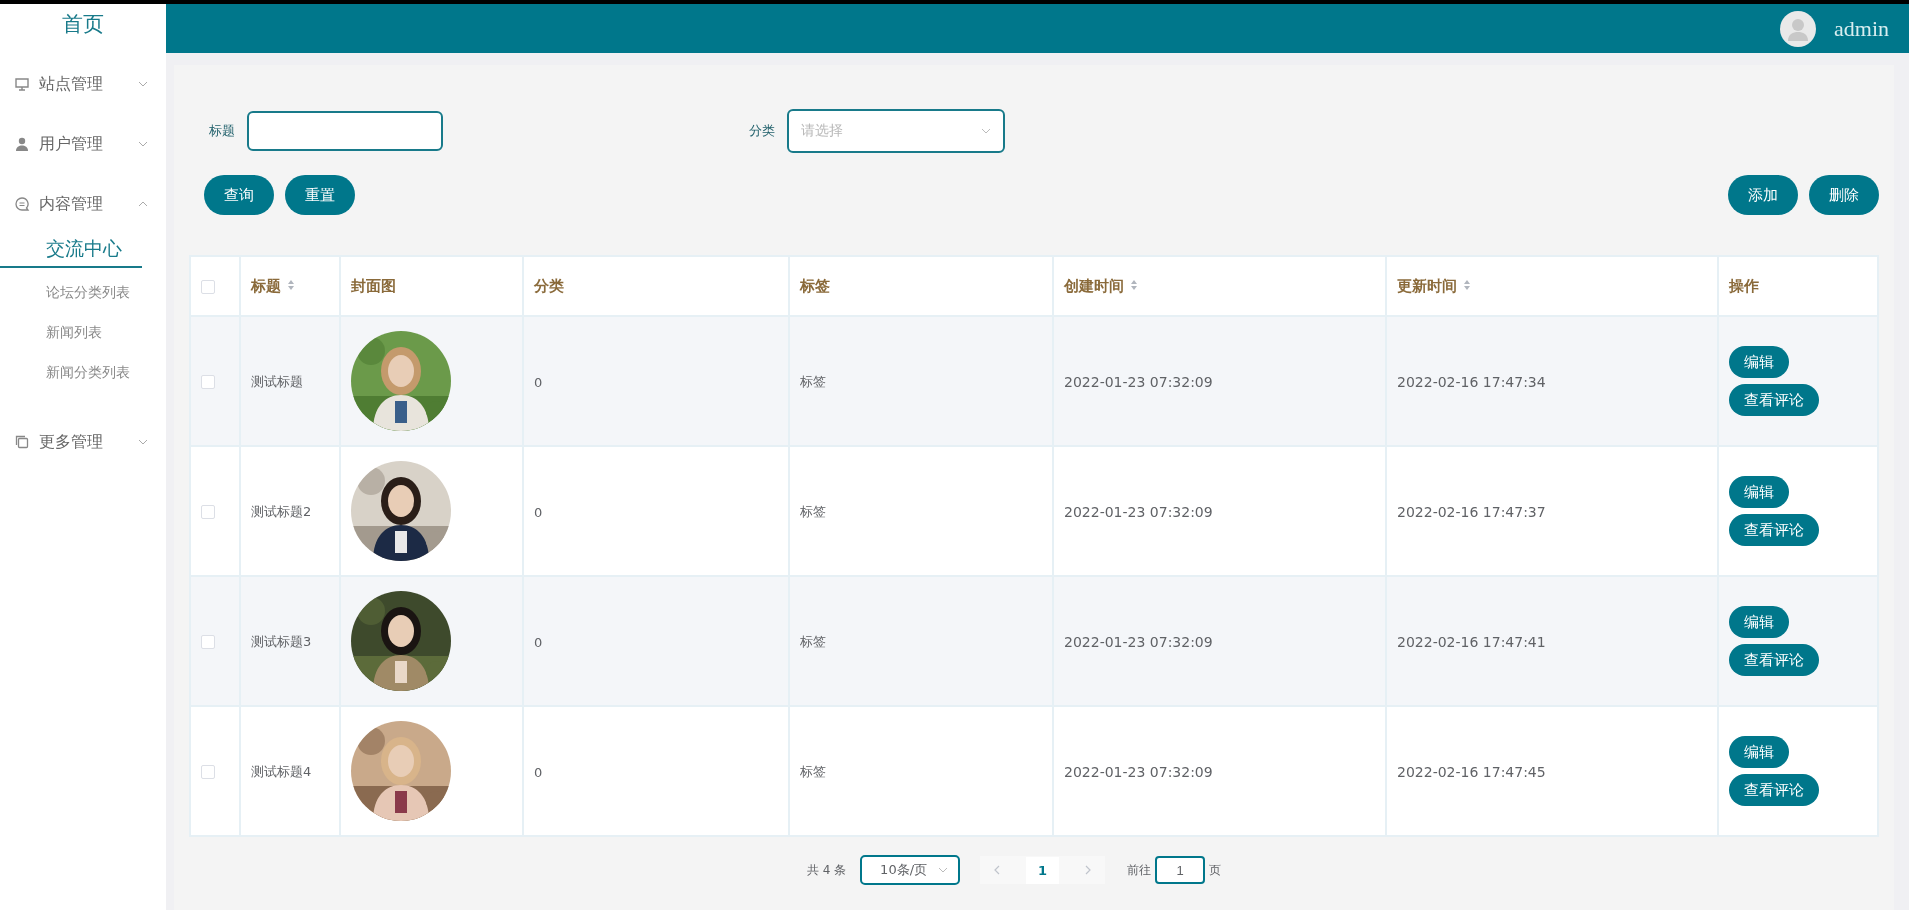 The height and width of the screenshot is (910, 1909). What do you see at coordinates (71, 249) in the screenshot?
I see `submenu-item: 交流中心` at bounding box center [71, 249].